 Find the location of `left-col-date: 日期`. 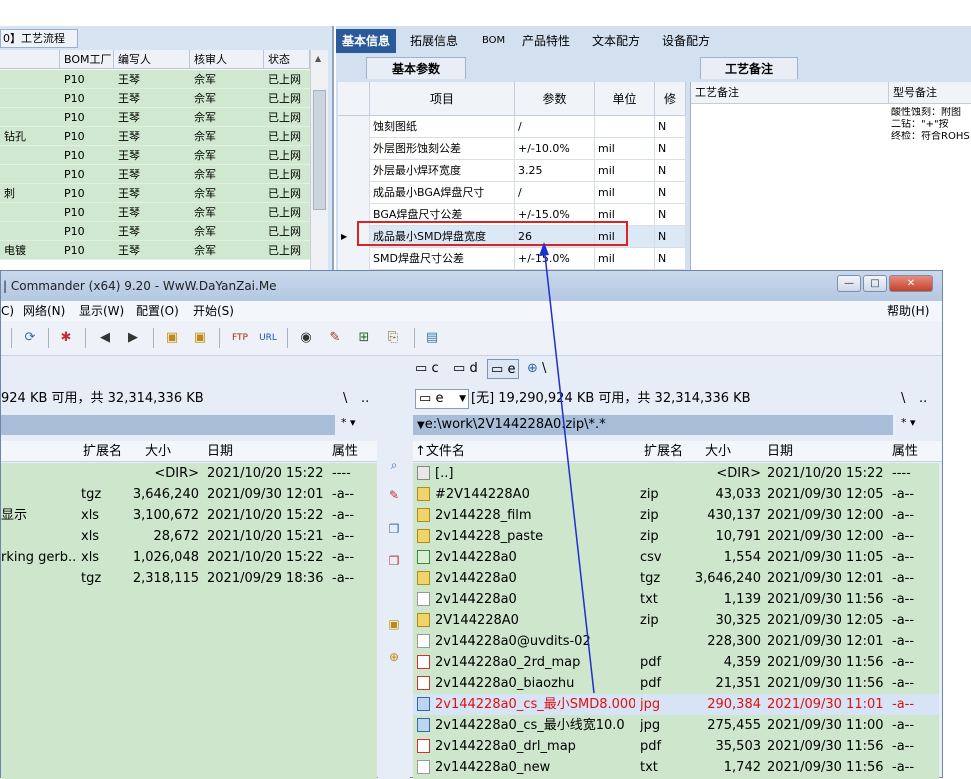

left-col-date: 日期 is located at coordinates (220, 451).